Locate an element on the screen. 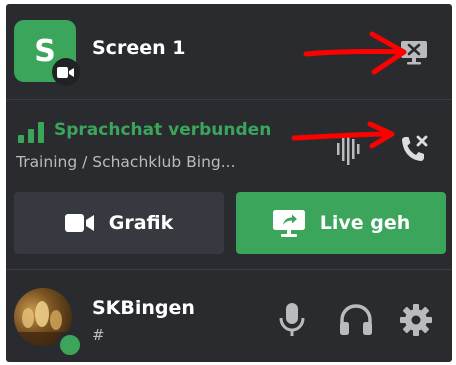 The image size is (456, 365). screen-share-icon is located at coordinates (288, 223).